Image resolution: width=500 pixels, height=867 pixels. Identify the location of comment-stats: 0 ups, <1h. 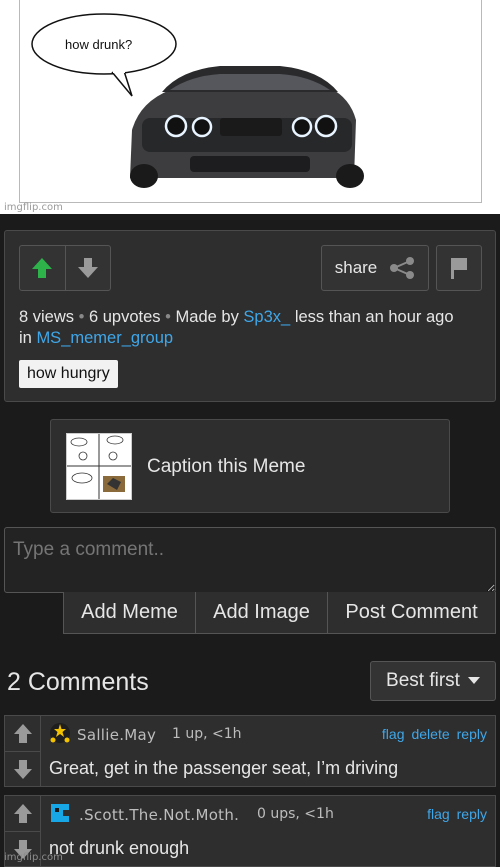
(295, 814).